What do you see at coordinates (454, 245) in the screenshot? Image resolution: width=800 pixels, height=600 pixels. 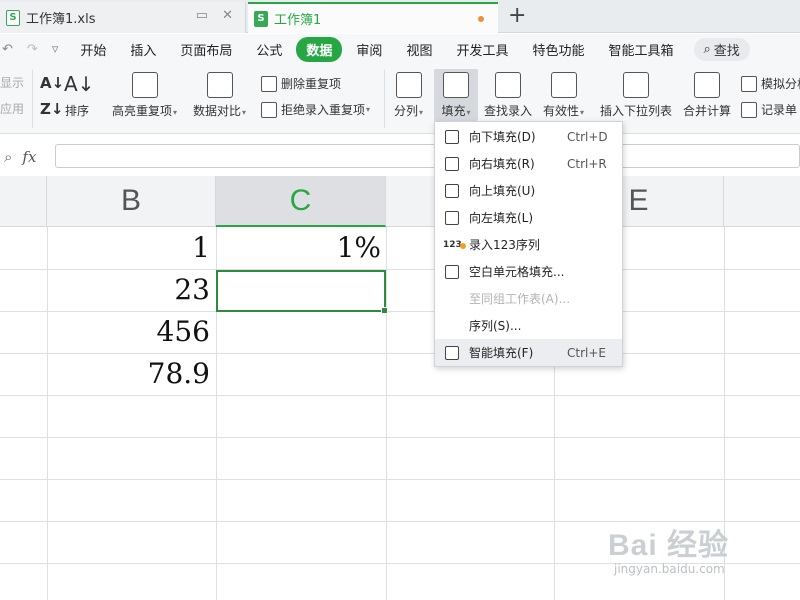 I see `sequence-123-icon: 123` at bounding box center [454, 245].